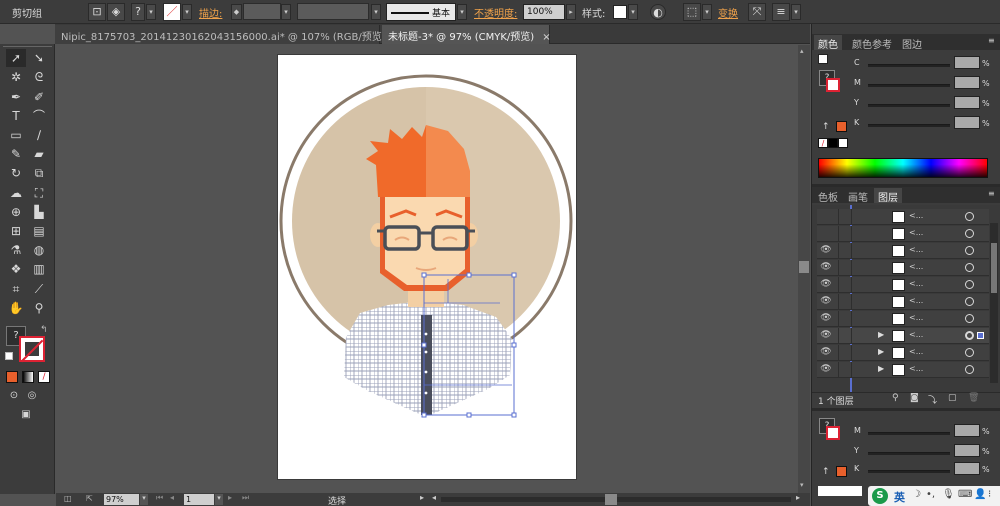 Image resolution: width=1000 pixels, height=506 pixels. What do you see at coordinates (991, 193) in the screenshot?
I see `layers-menu-icon: ≡` at bounding box center [991, 193].